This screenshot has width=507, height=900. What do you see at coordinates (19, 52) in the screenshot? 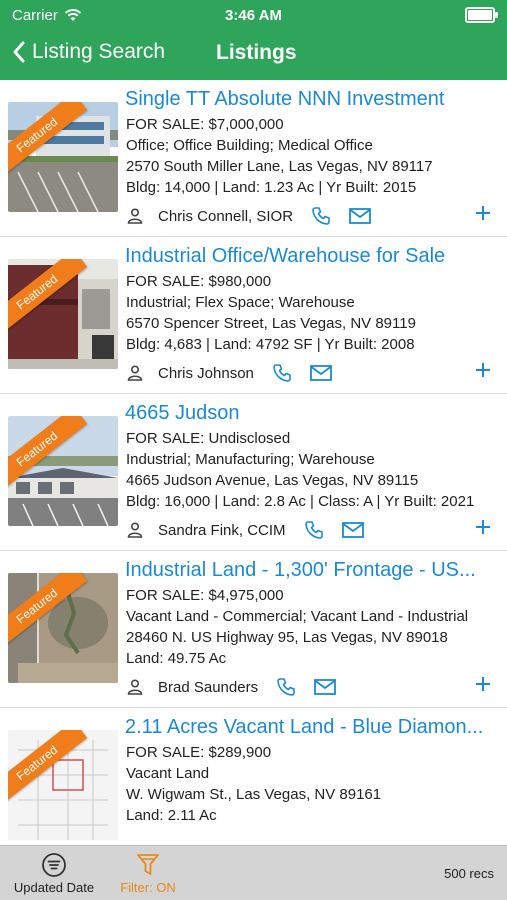
I see `chevron-left-icon` at bounding box center [19, 52].